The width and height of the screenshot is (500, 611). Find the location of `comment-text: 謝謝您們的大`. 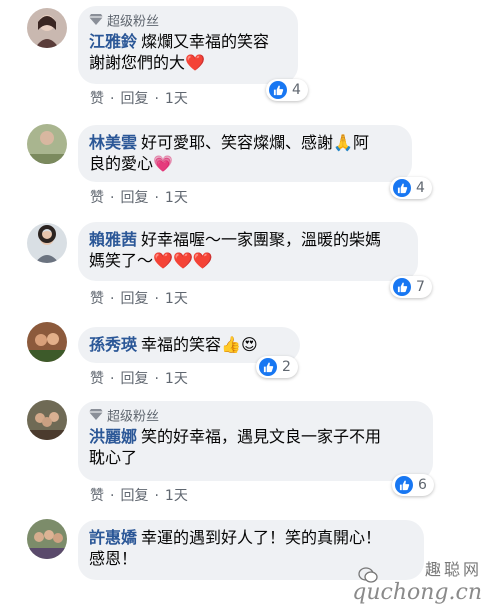

comment-text: 謝謝您們的大 is located at coordinates (137, 62).